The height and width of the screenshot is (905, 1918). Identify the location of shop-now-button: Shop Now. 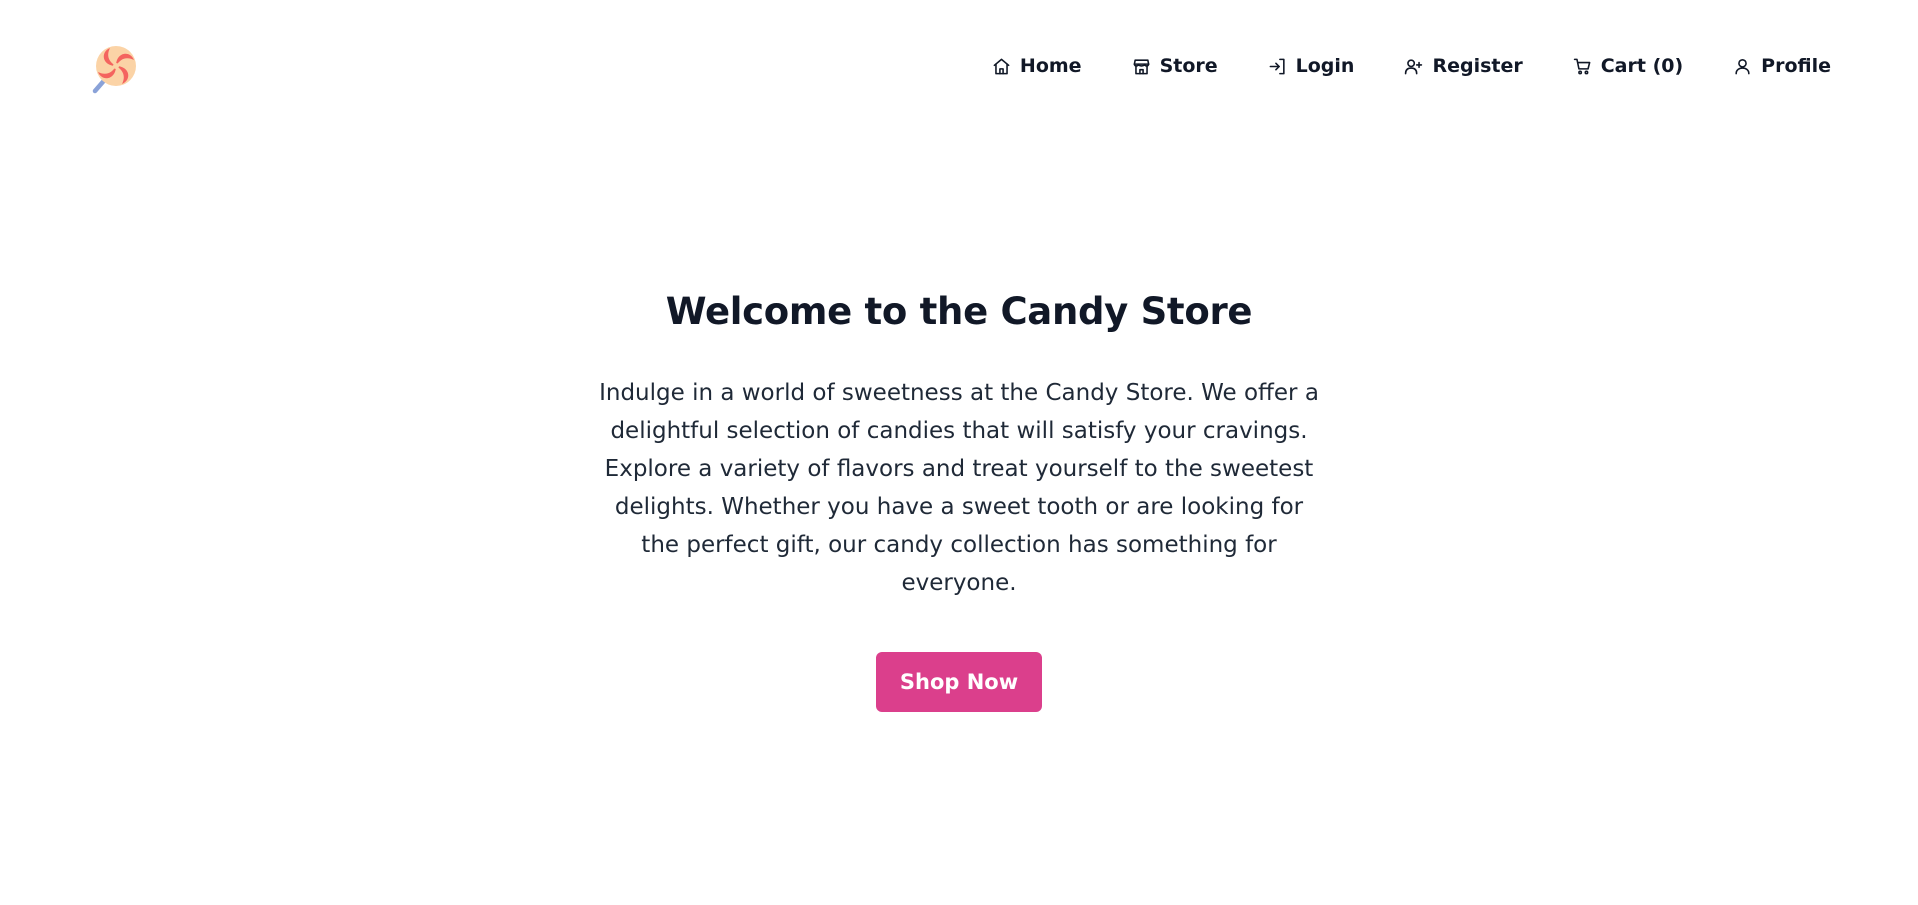
(959, 682).